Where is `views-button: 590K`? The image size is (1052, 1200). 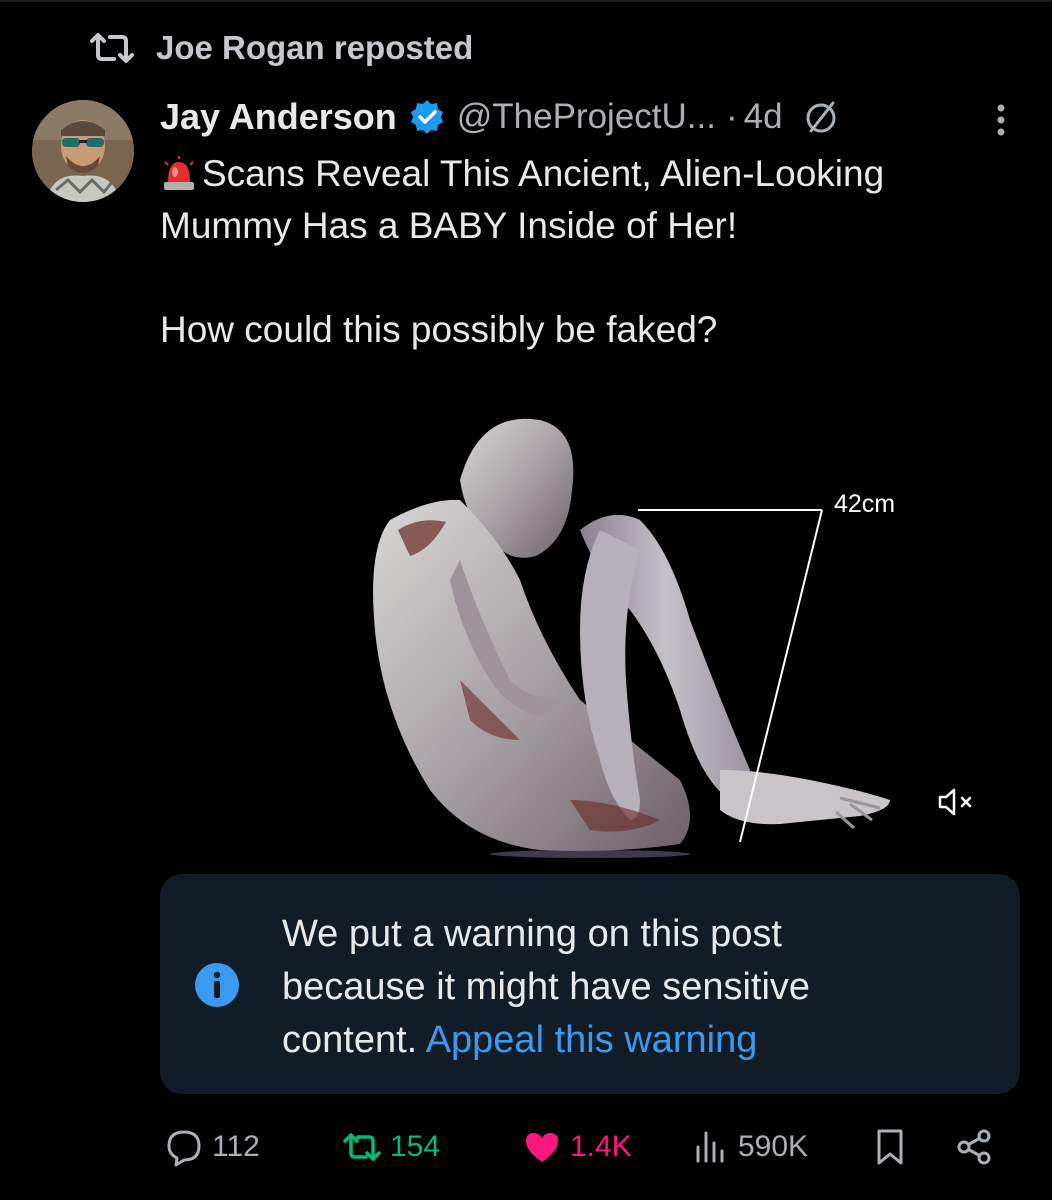 views-button: 590K is located at coordinates (749, 1147).